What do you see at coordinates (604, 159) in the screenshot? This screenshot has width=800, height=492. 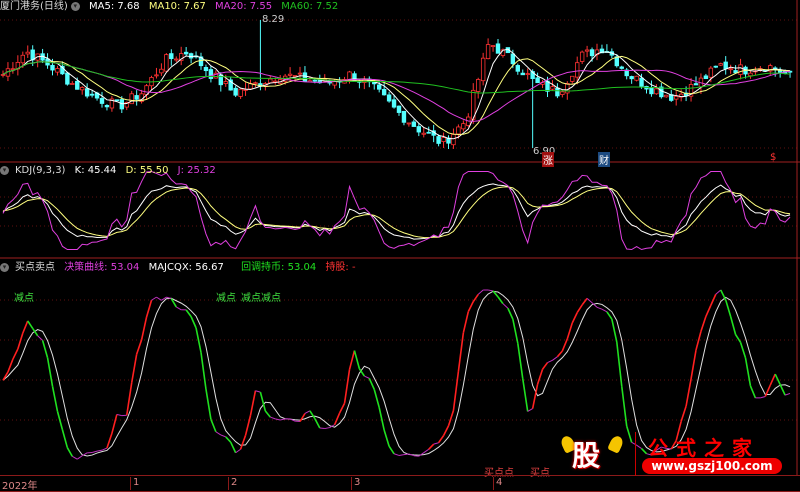 I see `marker-cai: 财` at bounding box center [604, 159].